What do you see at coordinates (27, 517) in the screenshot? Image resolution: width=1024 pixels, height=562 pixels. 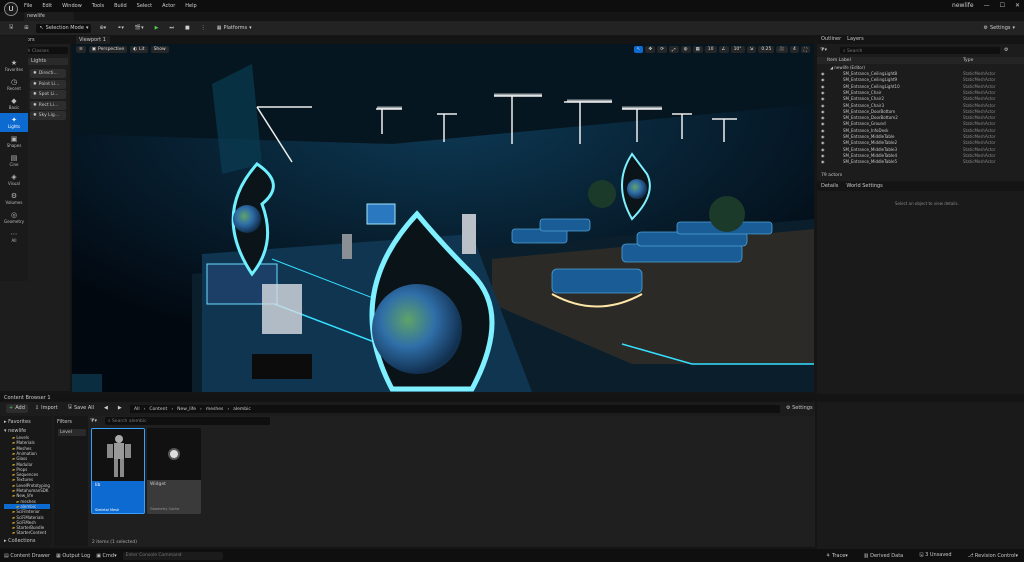 I see `tree-folder: ▰ SciFiMaterials` at bounding box center [27, 517].